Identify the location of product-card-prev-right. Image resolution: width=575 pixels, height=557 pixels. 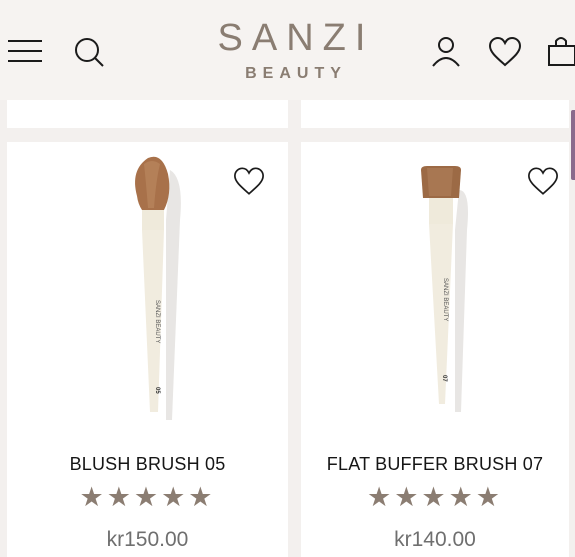
(435, 114).